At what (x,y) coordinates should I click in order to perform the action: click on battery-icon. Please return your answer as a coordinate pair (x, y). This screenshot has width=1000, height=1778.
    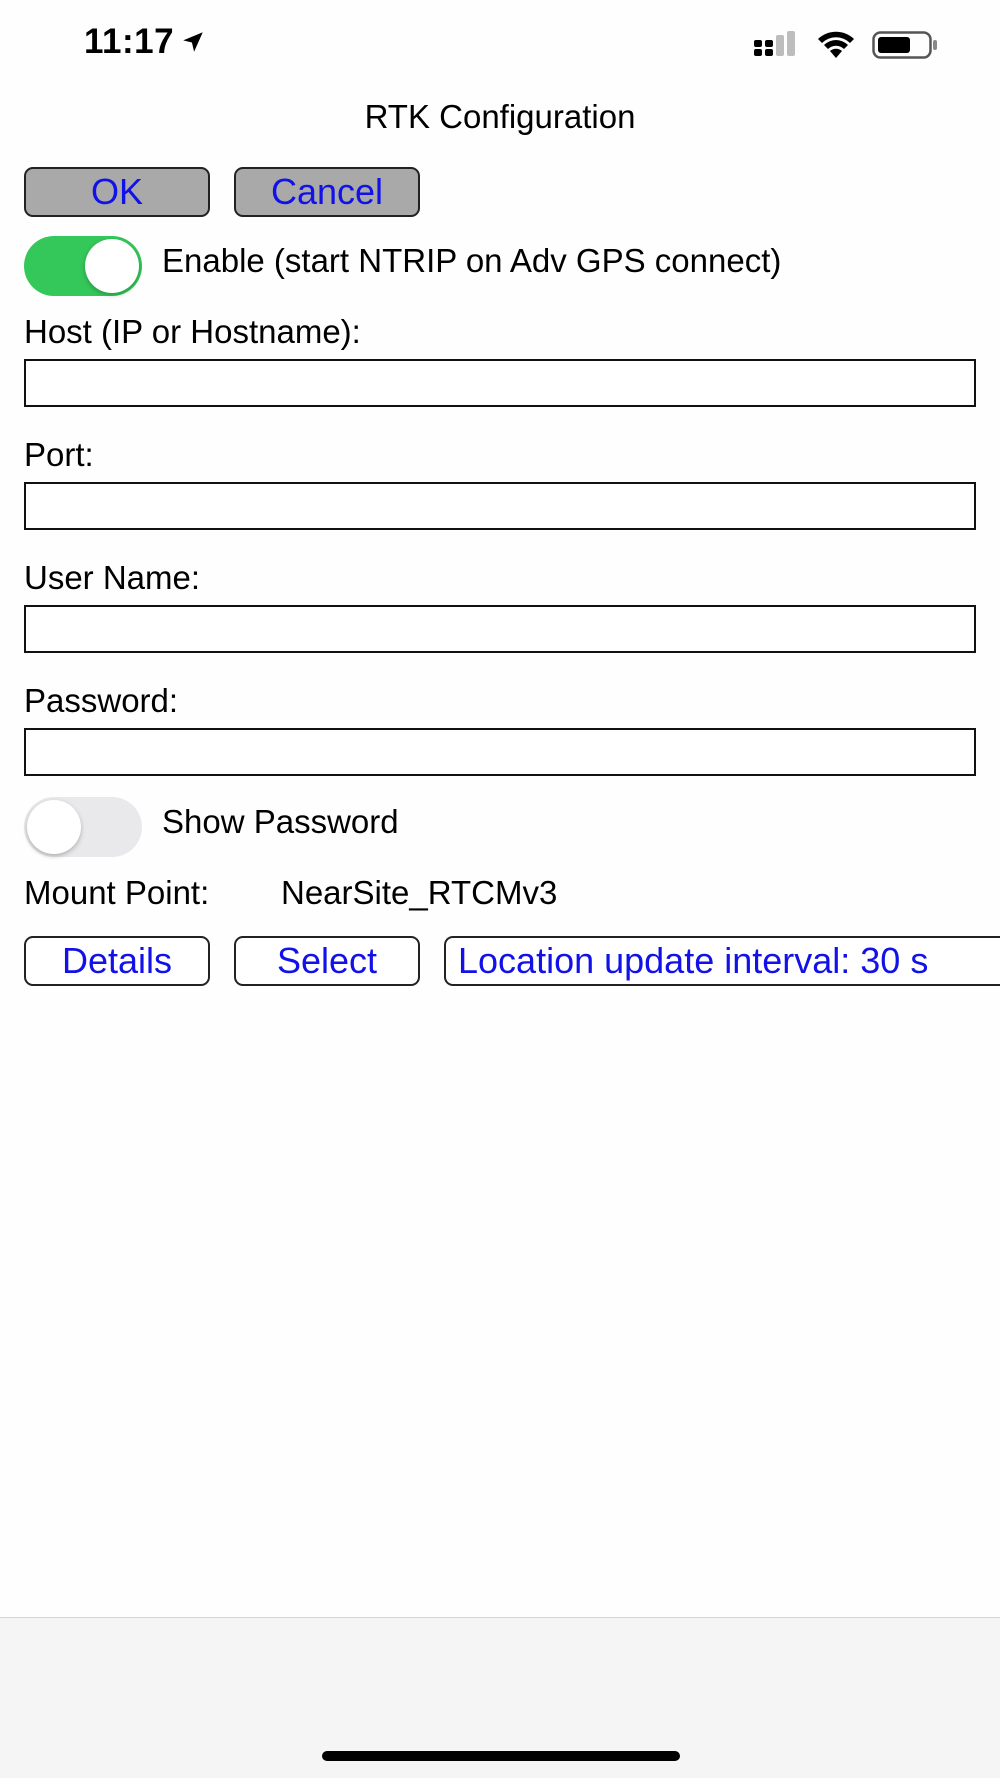
    Looking at the image, I should click on (904, 45).